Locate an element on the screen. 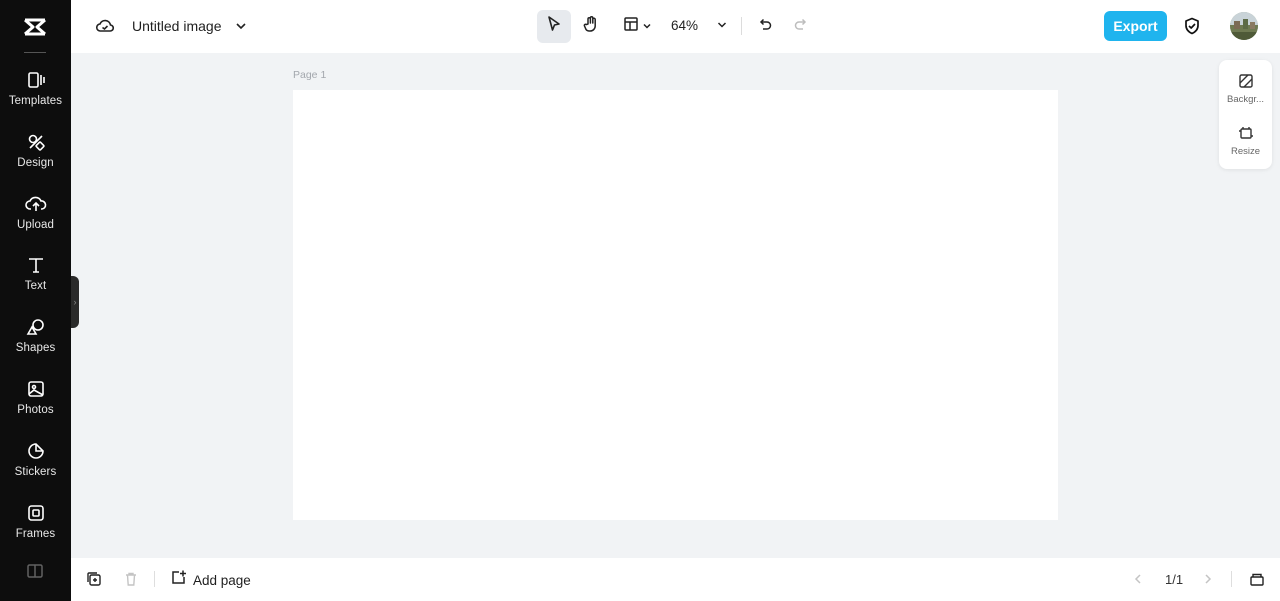  sidebar-item-label: Text is located at coordinates (35, 286).